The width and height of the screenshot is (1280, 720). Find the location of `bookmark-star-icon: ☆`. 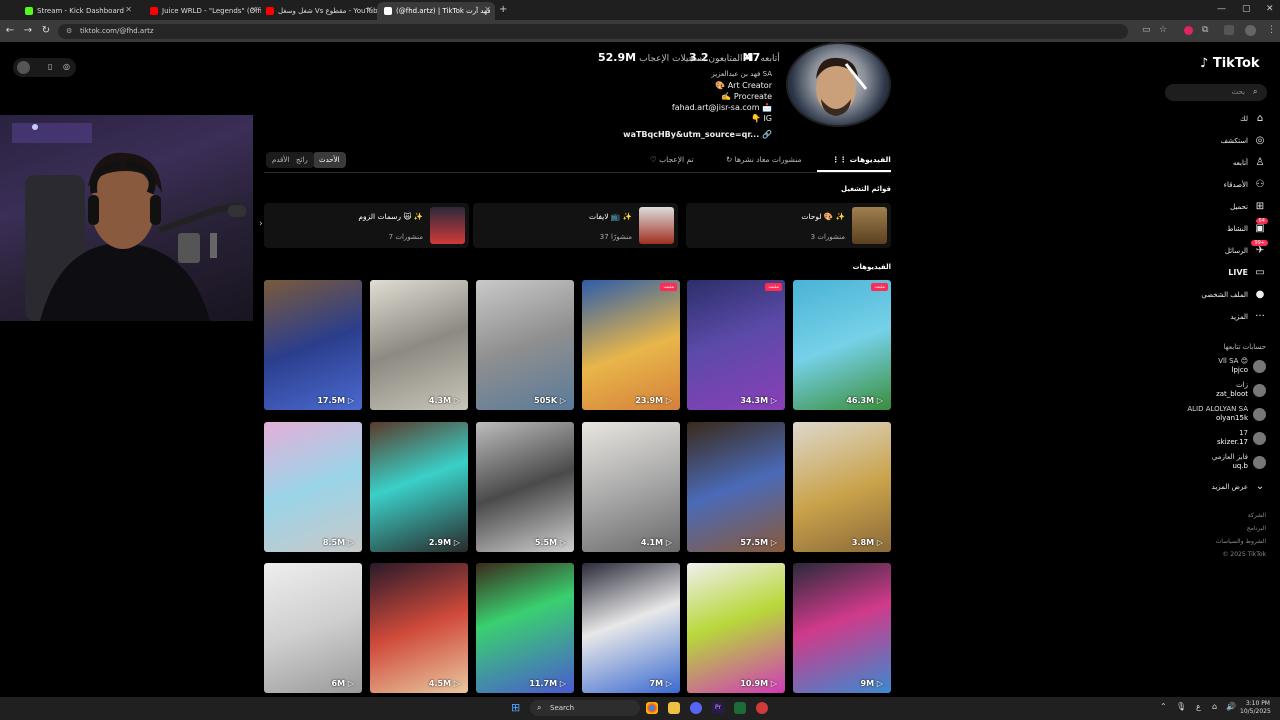

bookmark-star-icon: ☆ is located at coordinates (1163, 30).